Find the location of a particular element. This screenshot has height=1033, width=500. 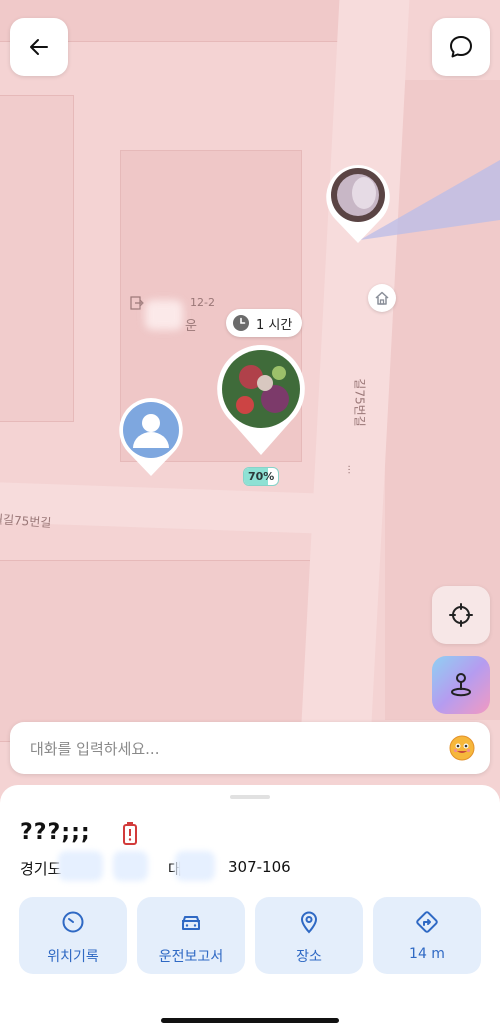

door-icon is located at coordinates (137, 303).